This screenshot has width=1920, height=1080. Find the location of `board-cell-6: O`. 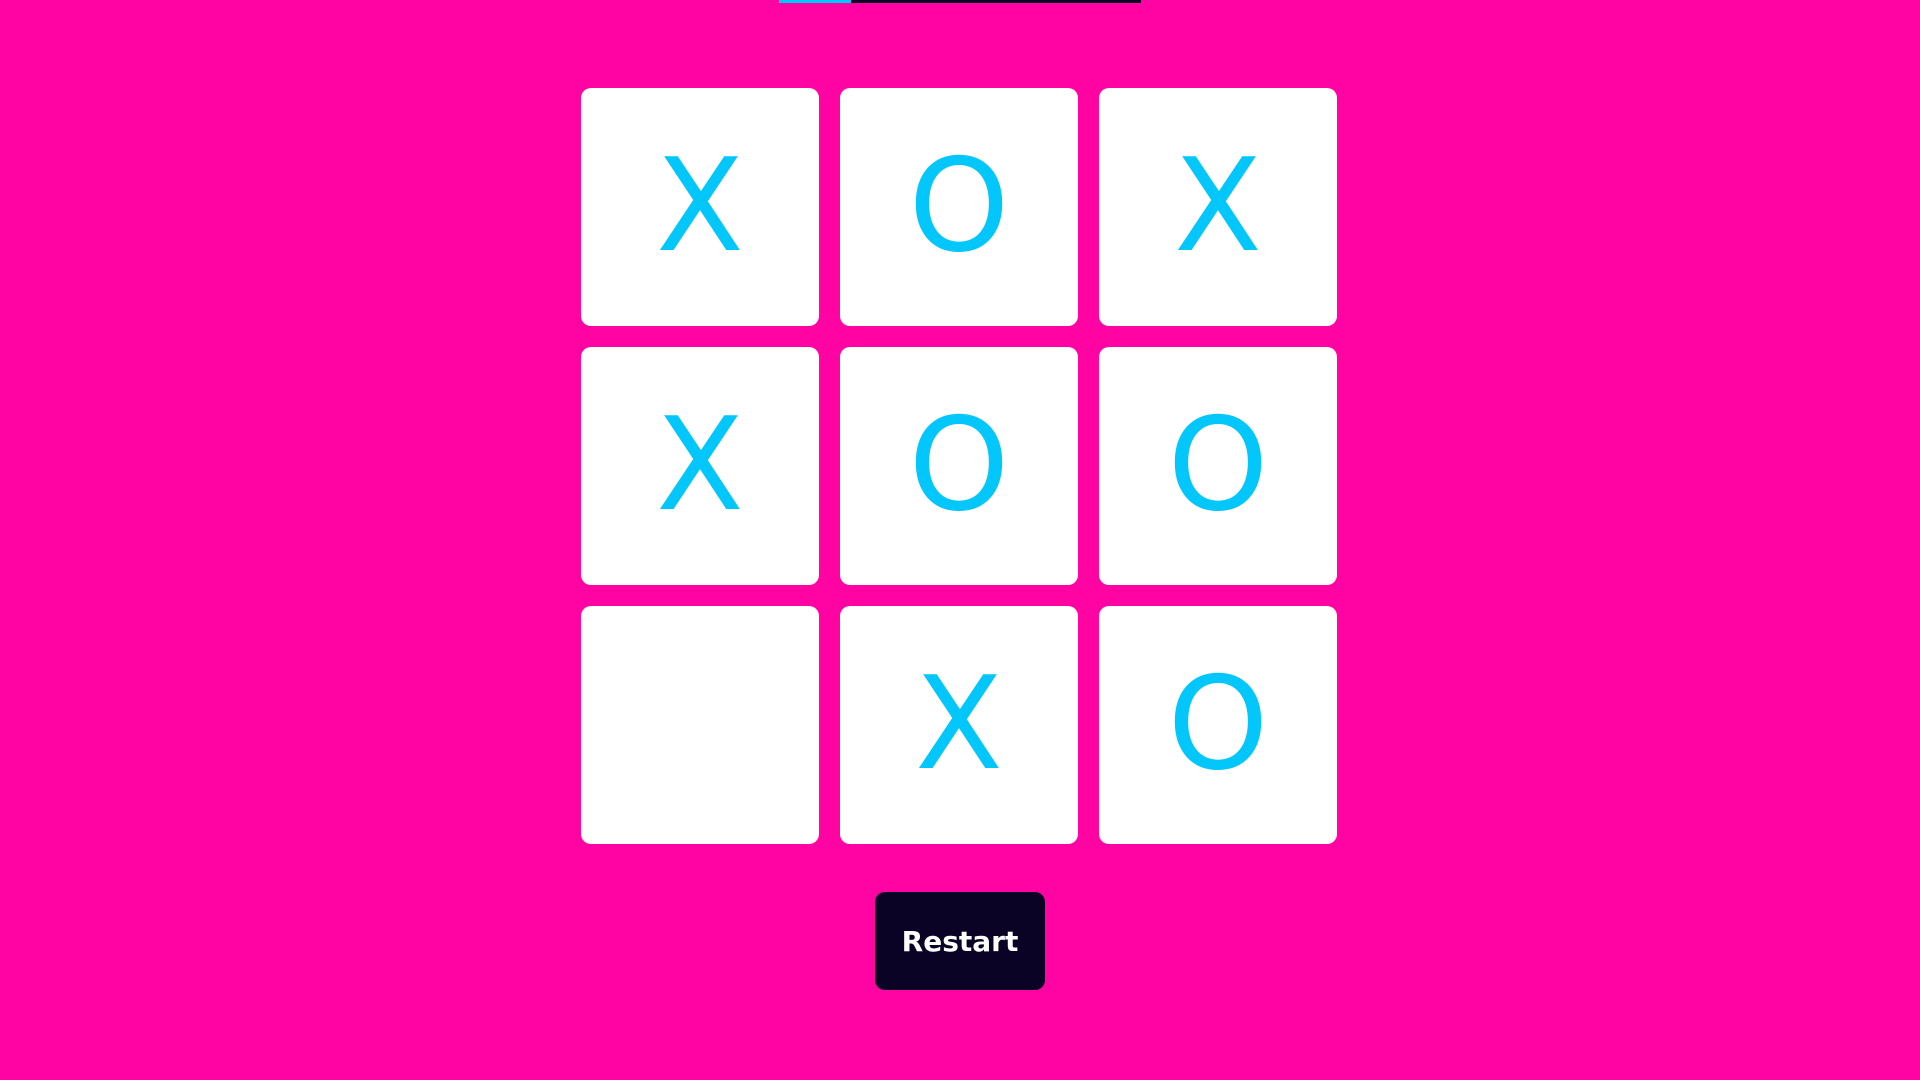

board-cell-6: O is located at coordinates (1218, 466).